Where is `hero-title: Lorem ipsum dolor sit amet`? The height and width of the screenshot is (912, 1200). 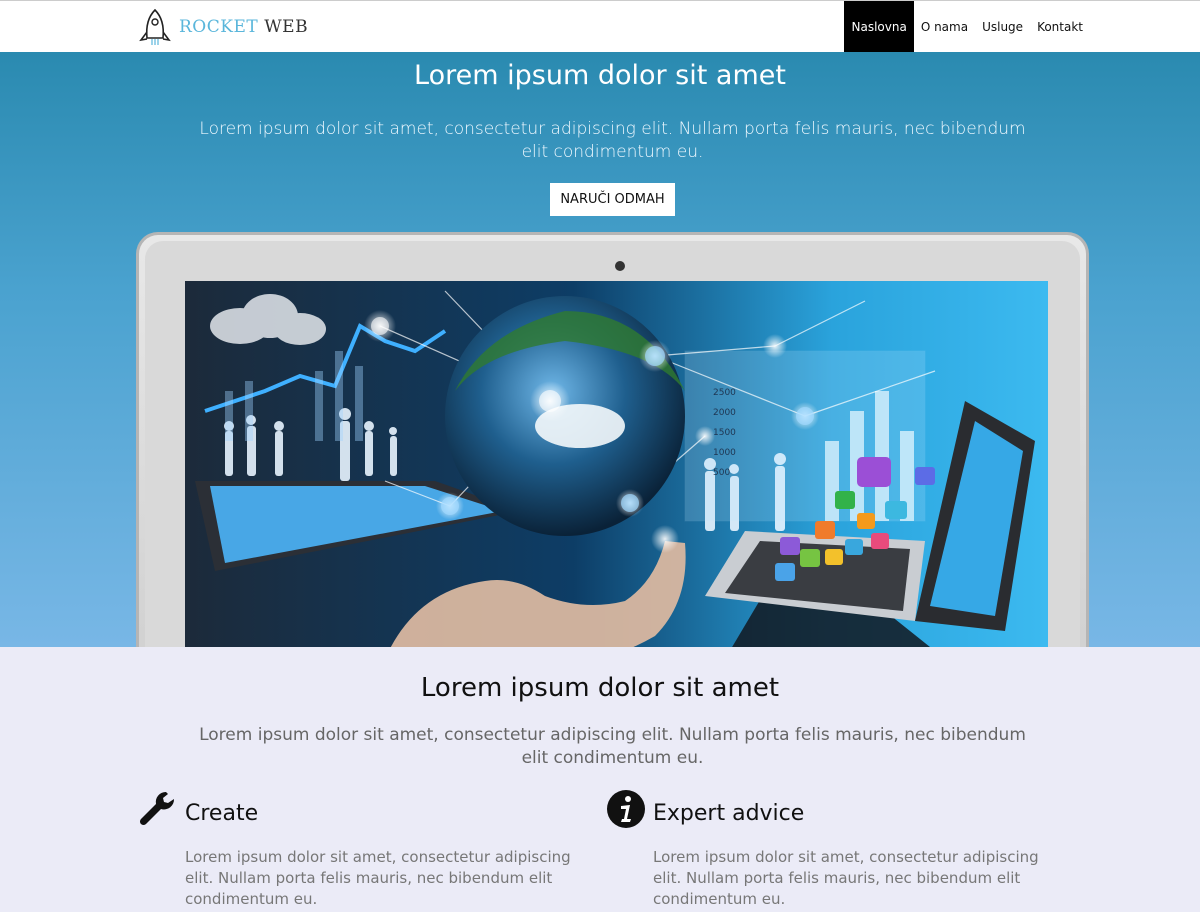
hero-title: Lorem ipsum dolor sit amet is located at coordinates (600, 75).